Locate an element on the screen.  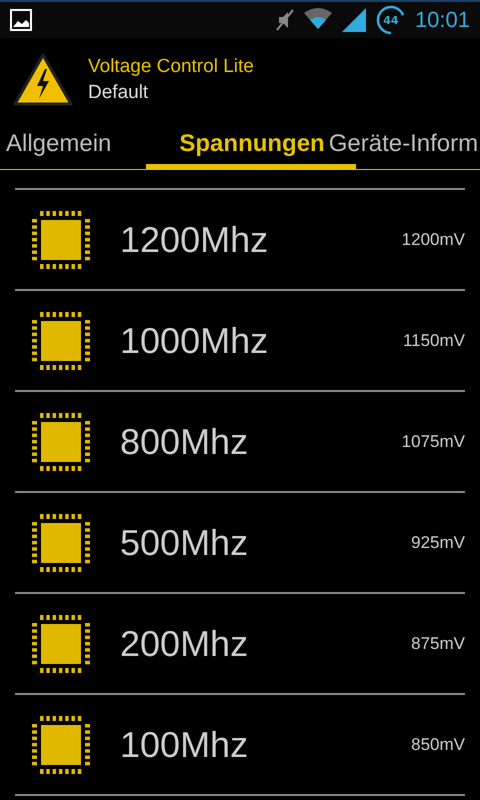
tab: Spannungen is located at coordinates (237, 147).